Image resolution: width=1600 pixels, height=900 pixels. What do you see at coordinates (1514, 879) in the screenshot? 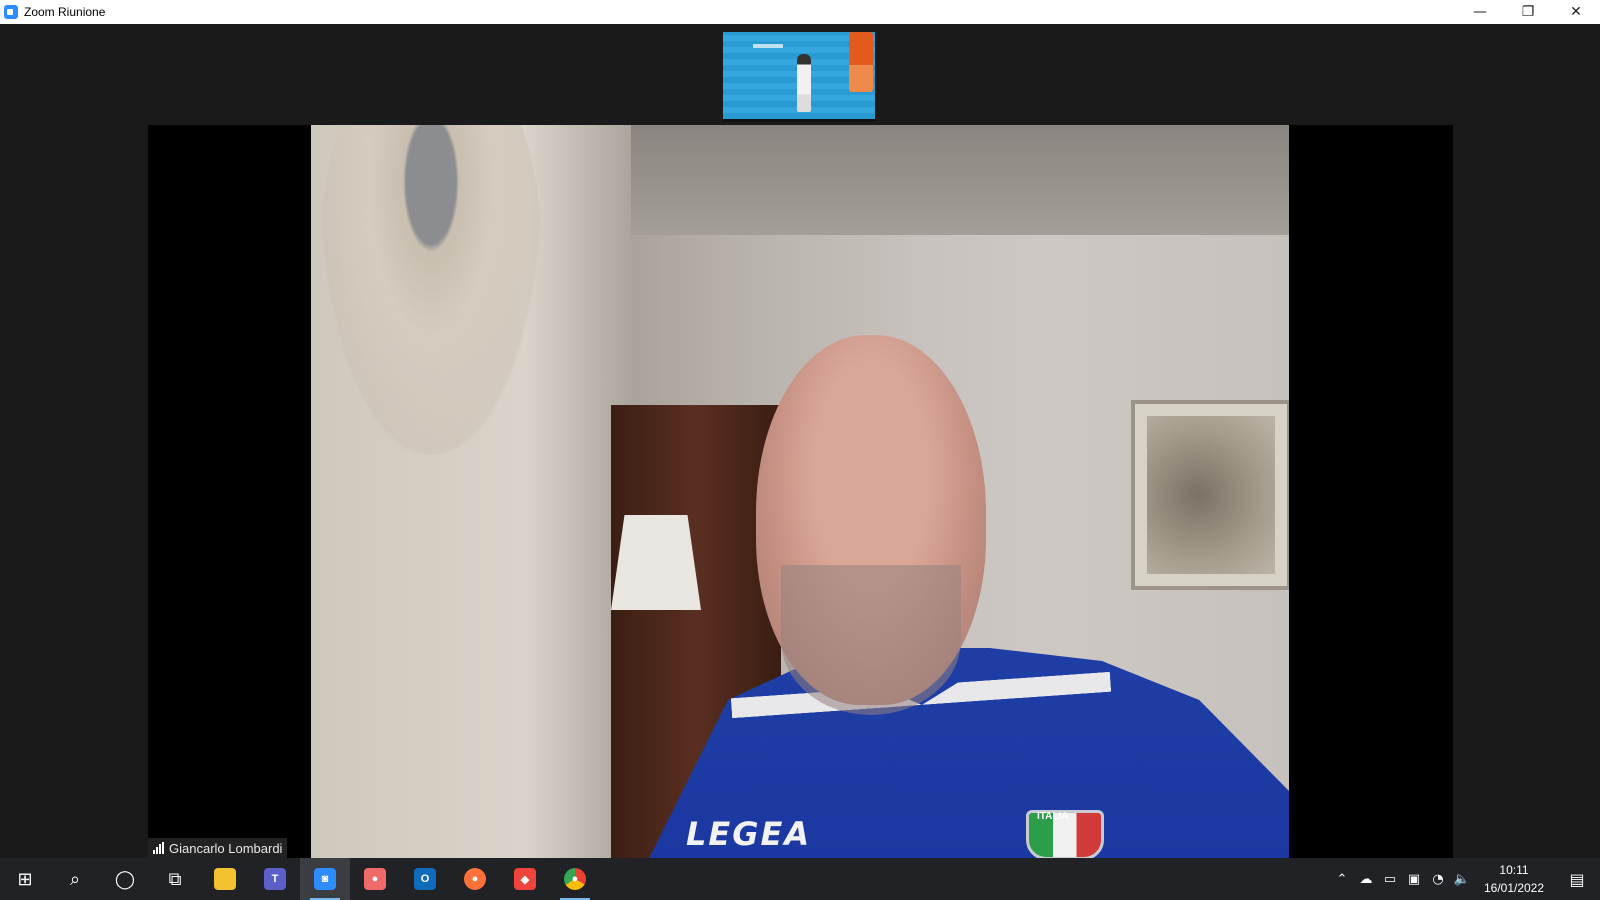
I see `system-clock: 10:11 16/01/2022` at bounding box center [1514, 879].